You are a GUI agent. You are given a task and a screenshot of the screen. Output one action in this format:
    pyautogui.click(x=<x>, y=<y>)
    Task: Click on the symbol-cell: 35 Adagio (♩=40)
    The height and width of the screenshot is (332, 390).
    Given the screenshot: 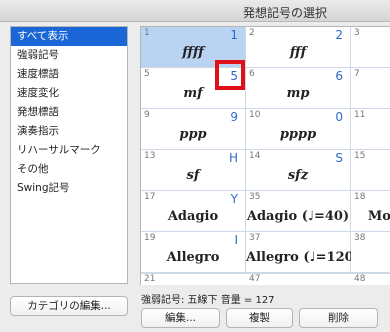 What is the action you would take?
    pyautogui.click(x=298, y=211)
    